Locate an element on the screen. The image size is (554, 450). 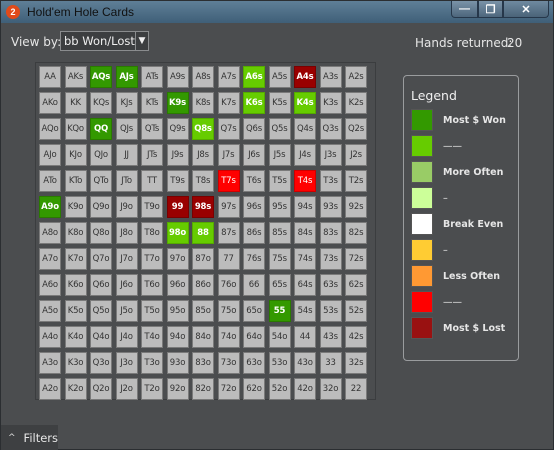
hand-cell: T6s is located at coordinates (254, 181).